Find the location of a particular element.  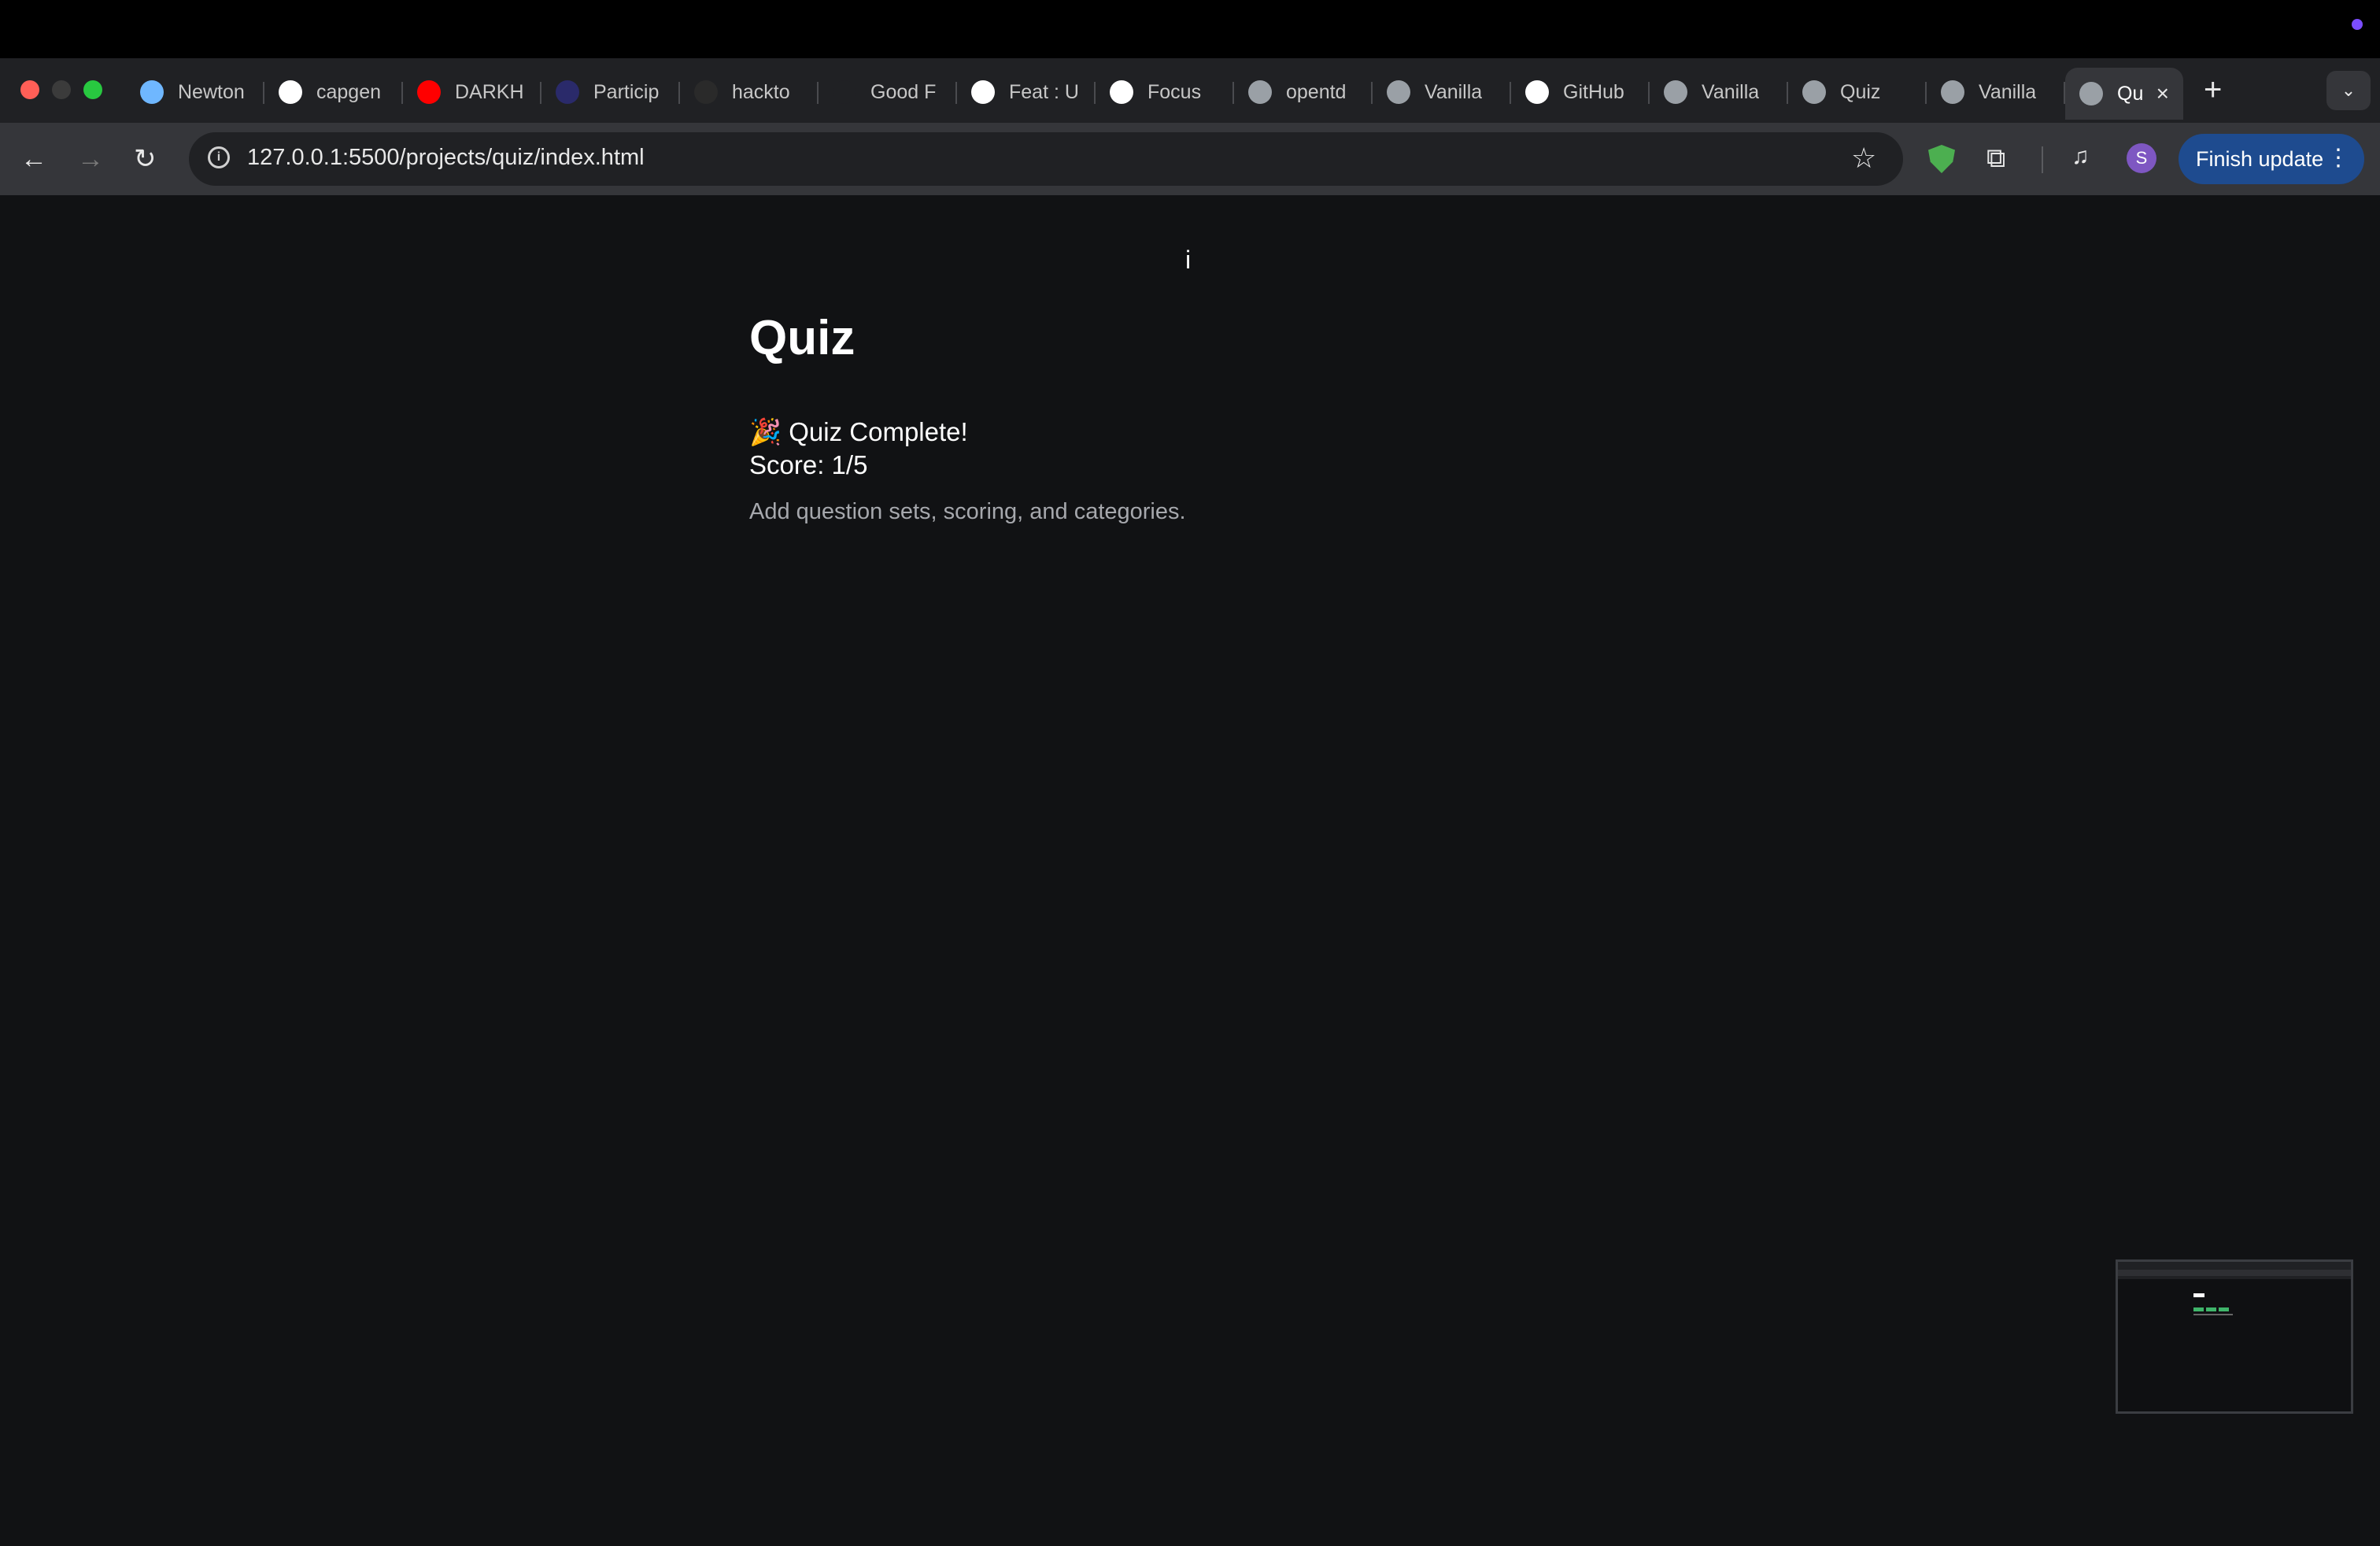

tab-label: hackto is located at coordinates (761, 91).